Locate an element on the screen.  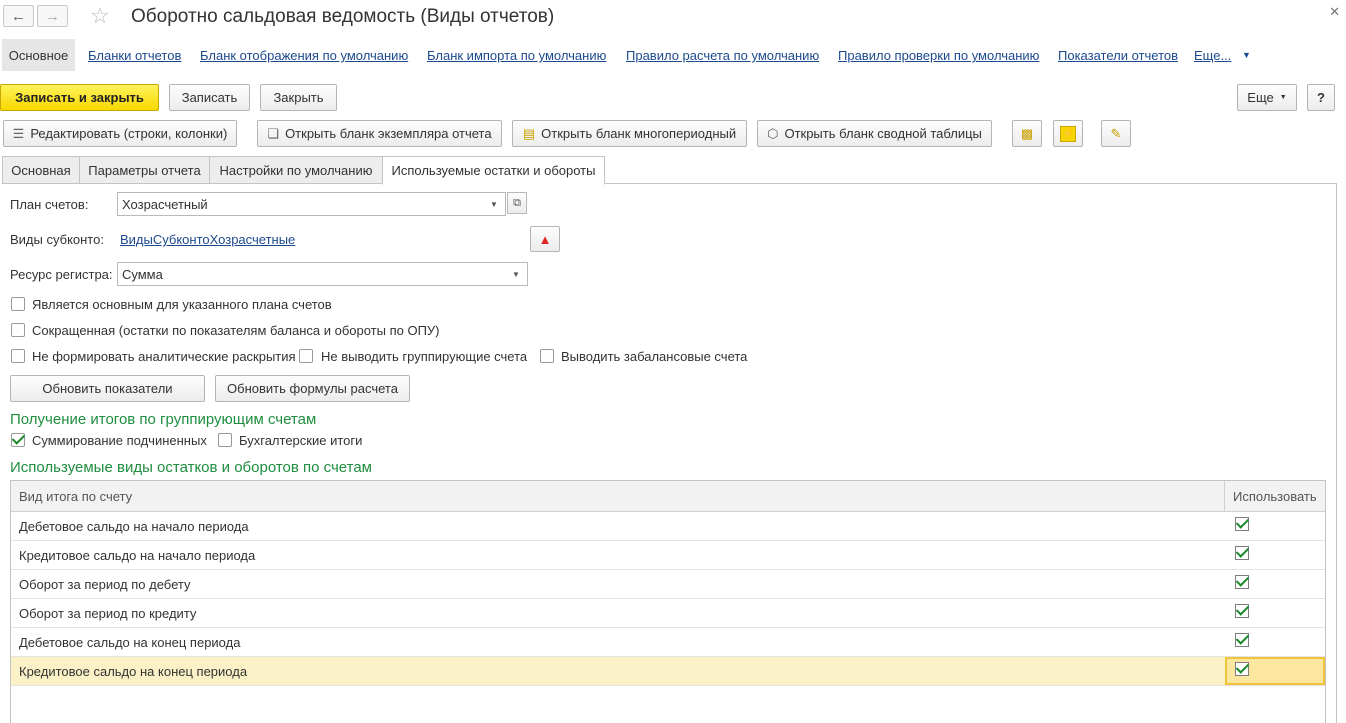
column-header-kind: Вид итога по счету is located at coordinates (618, 496).